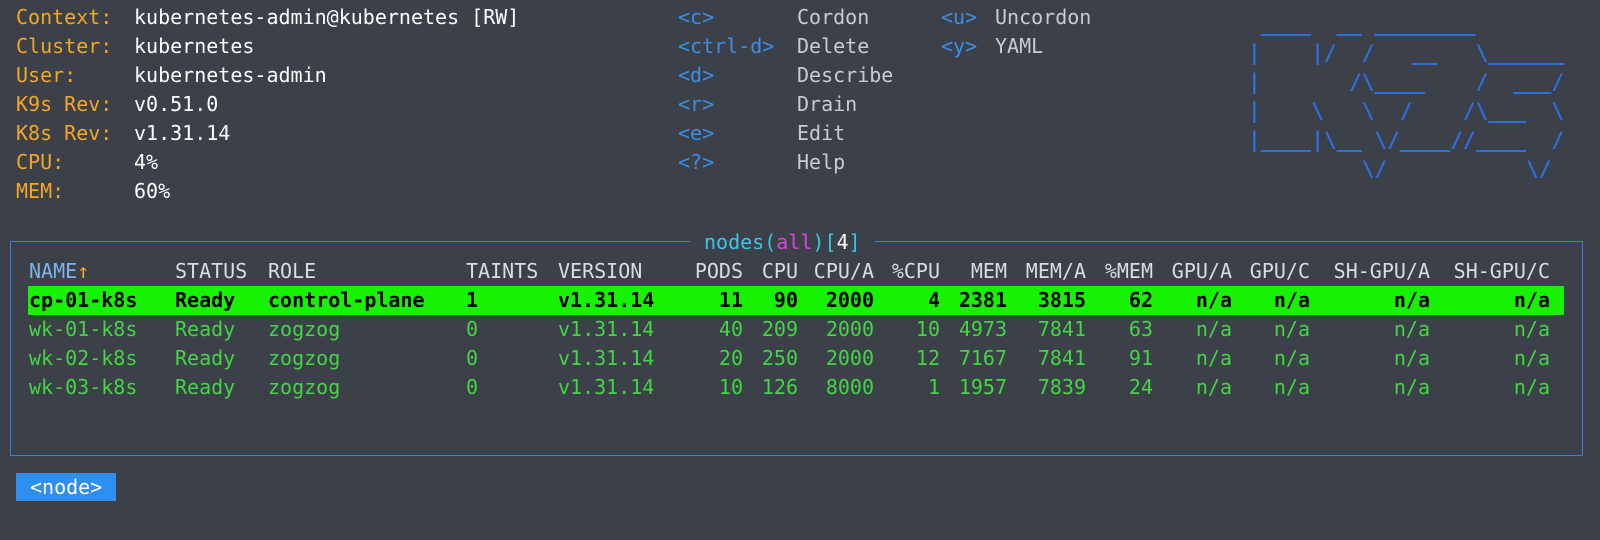 The height and width of the screenshot is (540, 1600). I want to click on mem-value: 60%, so click(152, 191).